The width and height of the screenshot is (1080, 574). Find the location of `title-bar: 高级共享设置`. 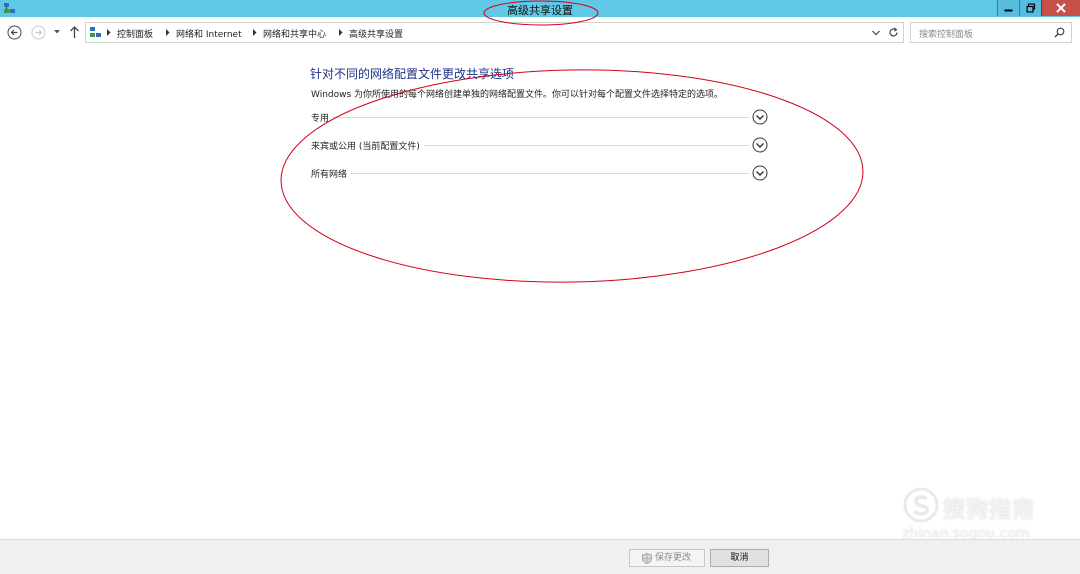

title-bar: 高级共享设置 is located at coordinates (540, 8).